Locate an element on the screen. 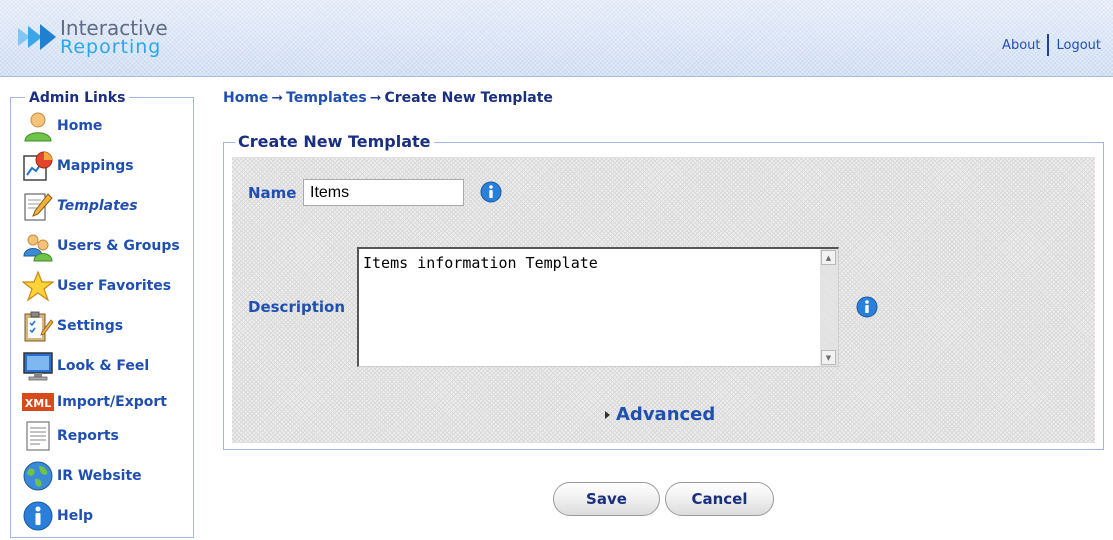 This screenshot has width=1113, height=540. sidebar-item-label: Reports is located at coordinates (88, 436).